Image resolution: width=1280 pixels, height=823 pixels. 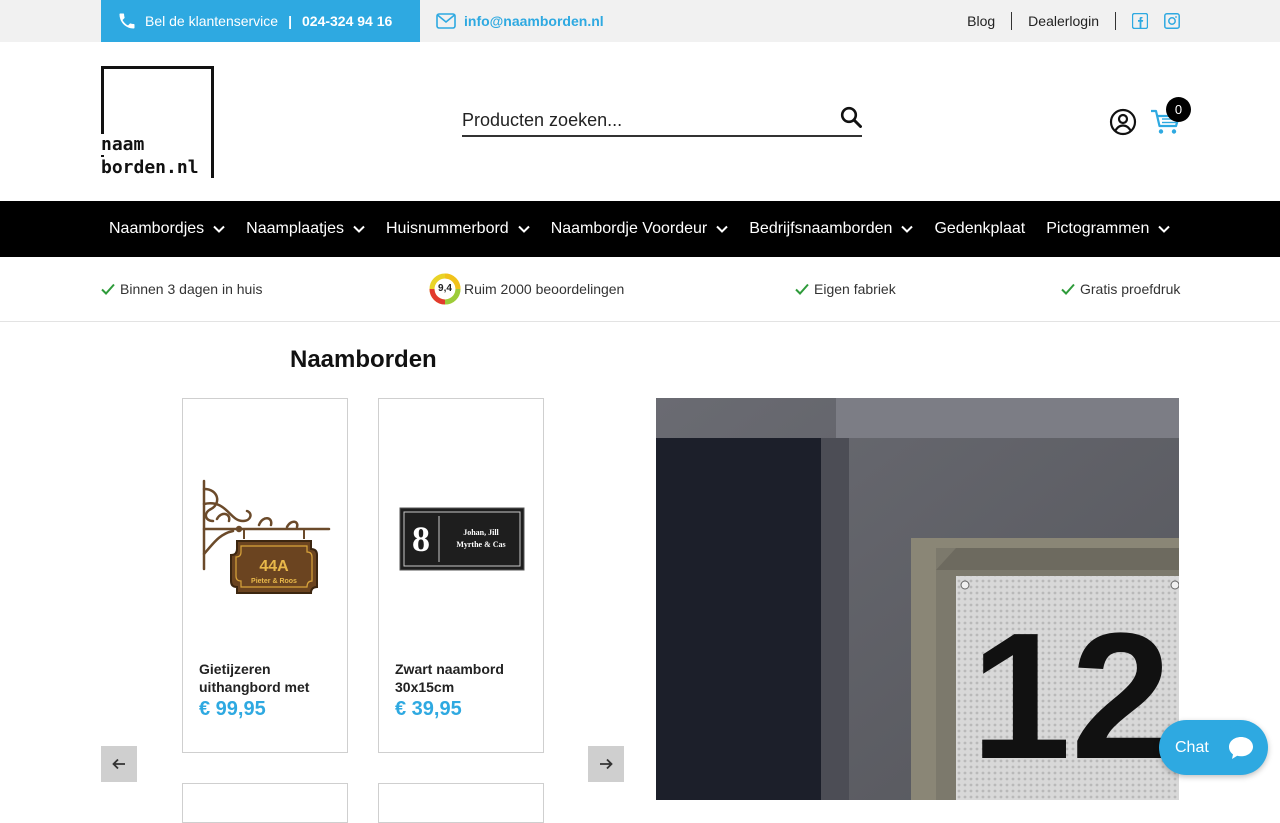 What do you see at coordinates (1098, 228) in the screenshot?
I see `nav-item-label: Pictogrammen` at bounding box center [1098, 228].